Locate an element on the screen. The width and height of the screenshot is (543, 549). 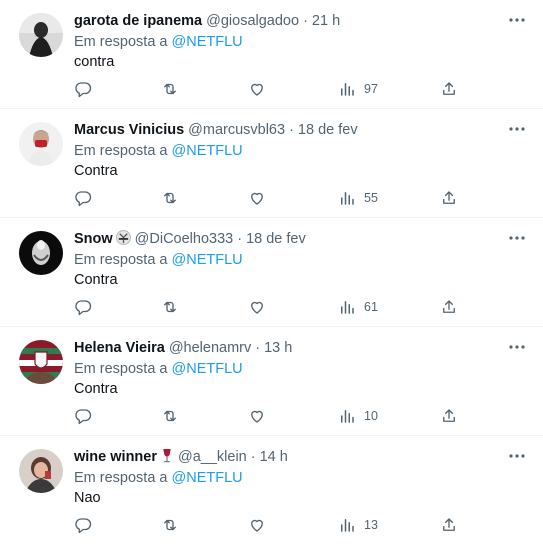
wine-glass-emoji is located at coordinates (167, 458).